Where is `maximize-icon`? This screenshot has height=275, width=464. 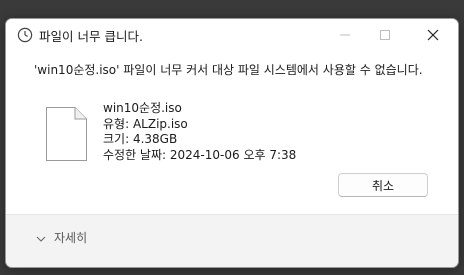 maximize-icon is located at coordinates (385, 35).